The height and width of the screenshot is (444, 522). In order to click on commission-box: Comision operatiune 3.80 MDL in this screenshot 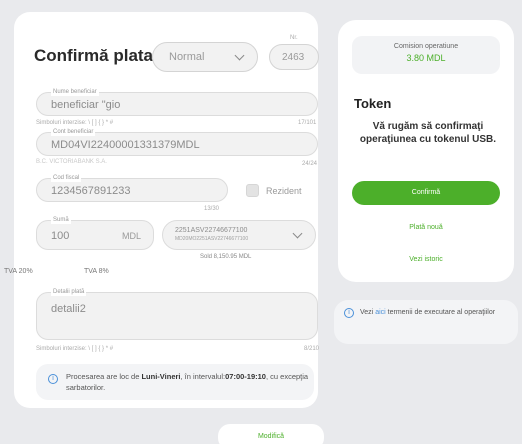, I will do `click(426, 55)`.